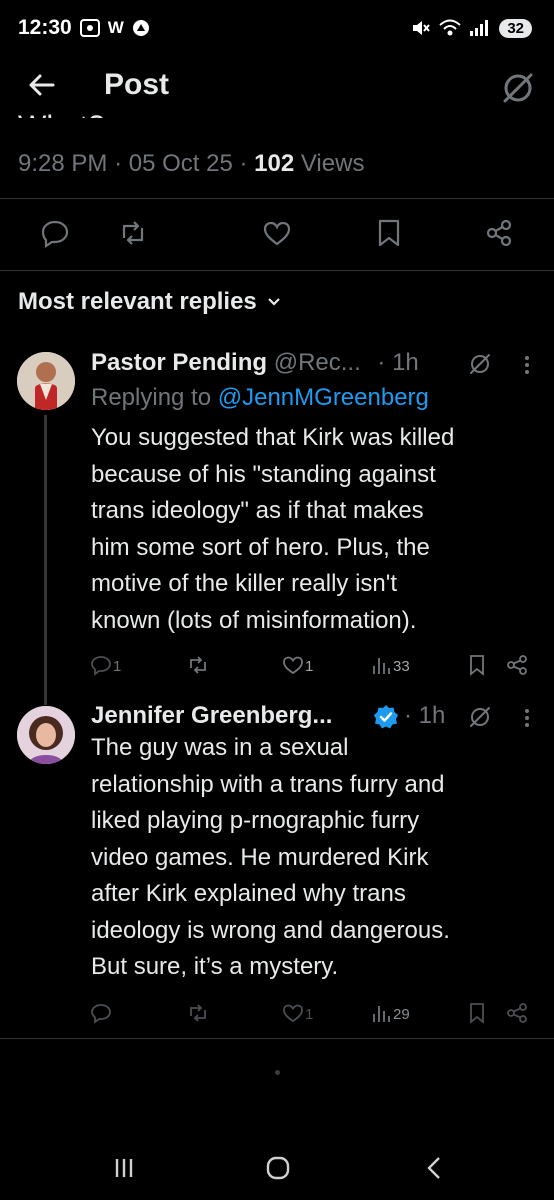 Image resolution: width=554 pixels, height=1200 pixels. What do you see at coordinates (215, 966) in the screenshot?
I see `text-line: But sure, it’s a mystery.` at bounding box center [215, 966].